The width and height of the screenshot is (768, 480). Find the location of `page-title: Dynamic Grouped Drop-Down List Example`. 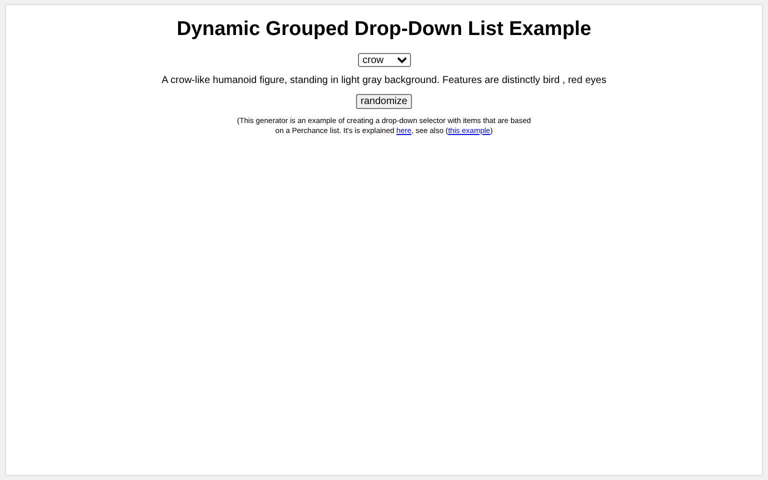

page-title: Dynamic Grouped Drop-Down List Example is located at coordinates (384, 29).